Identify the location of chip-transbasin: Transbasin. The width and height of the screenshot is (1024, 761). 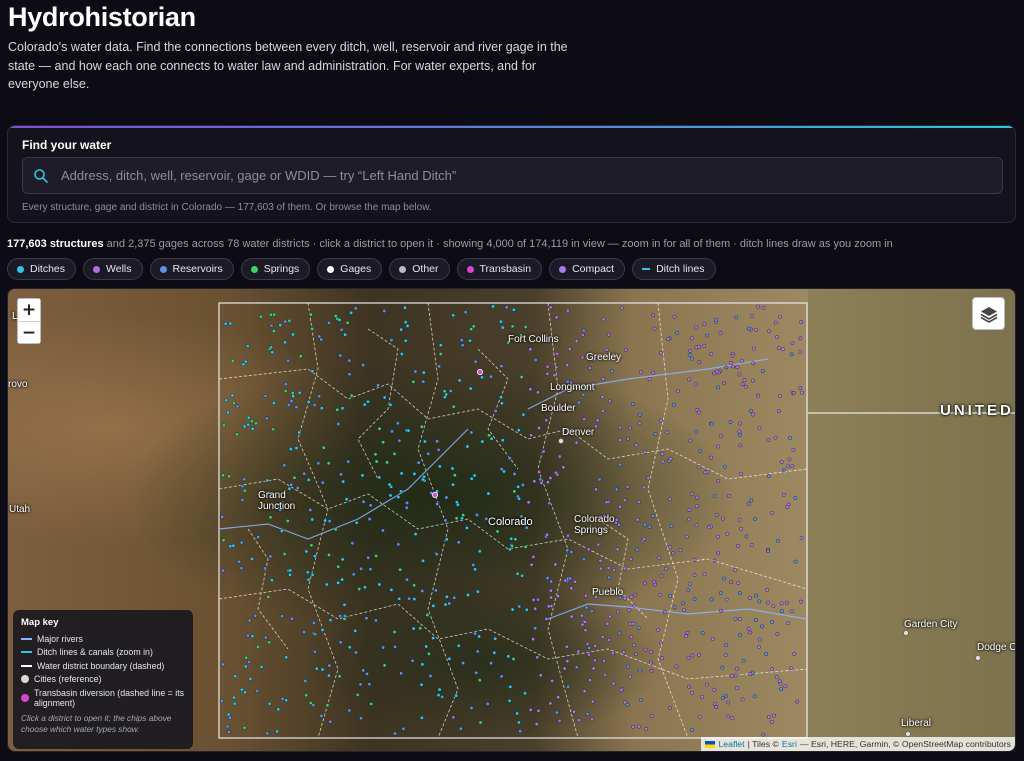
(499, 269).